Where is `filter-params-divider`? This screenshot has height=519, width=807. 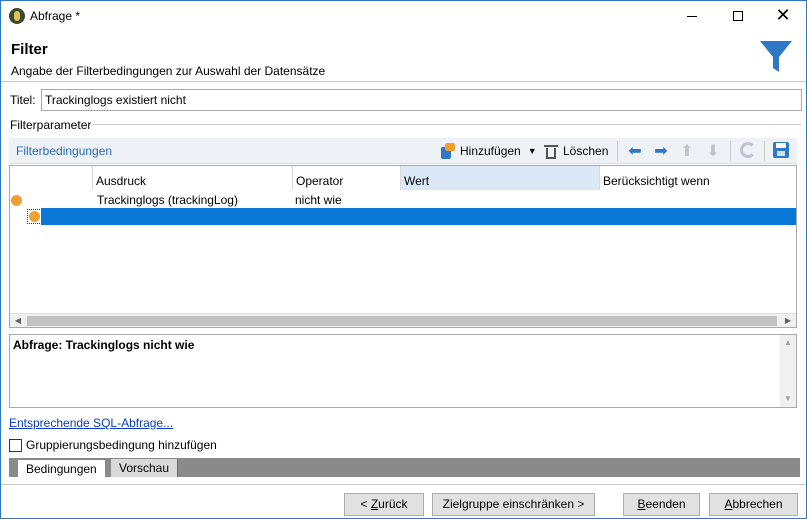 filter-params-divider is located at coordinates (447, 124).